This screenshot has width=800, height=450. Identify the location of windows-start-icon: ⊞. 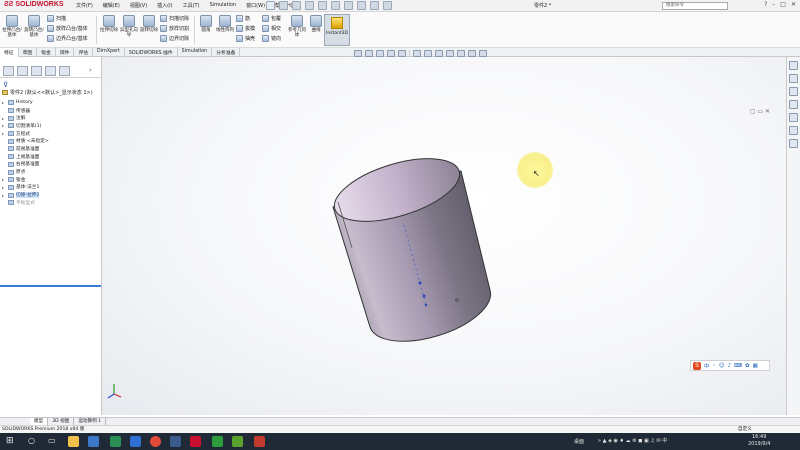
(10, 441).